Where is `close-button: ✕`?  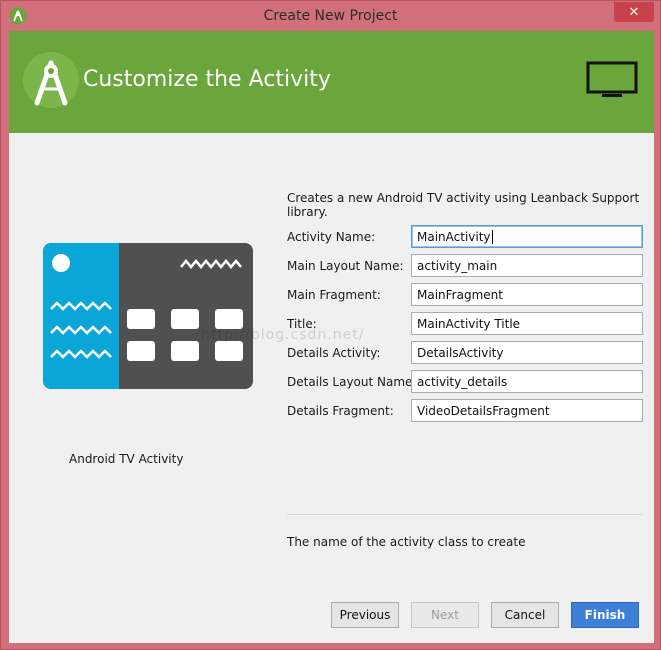 close-button: ✕ is located at coordinates (634, 12).